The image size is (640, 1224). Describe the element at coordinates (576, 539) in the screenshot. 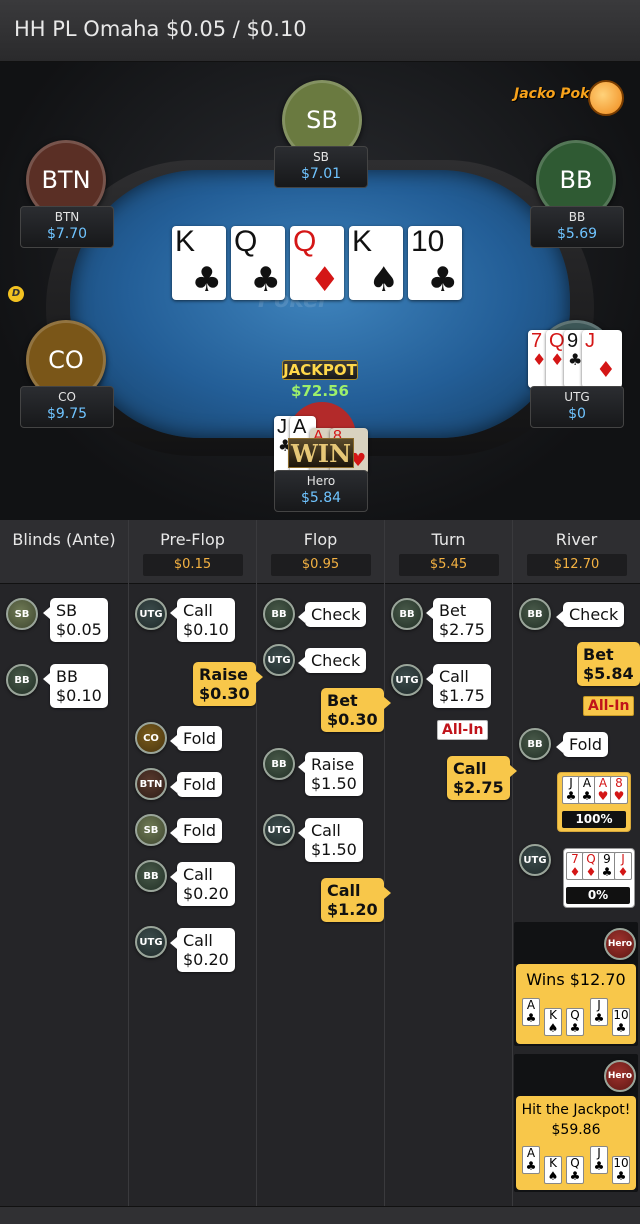

I see `street-name: River` at that location.